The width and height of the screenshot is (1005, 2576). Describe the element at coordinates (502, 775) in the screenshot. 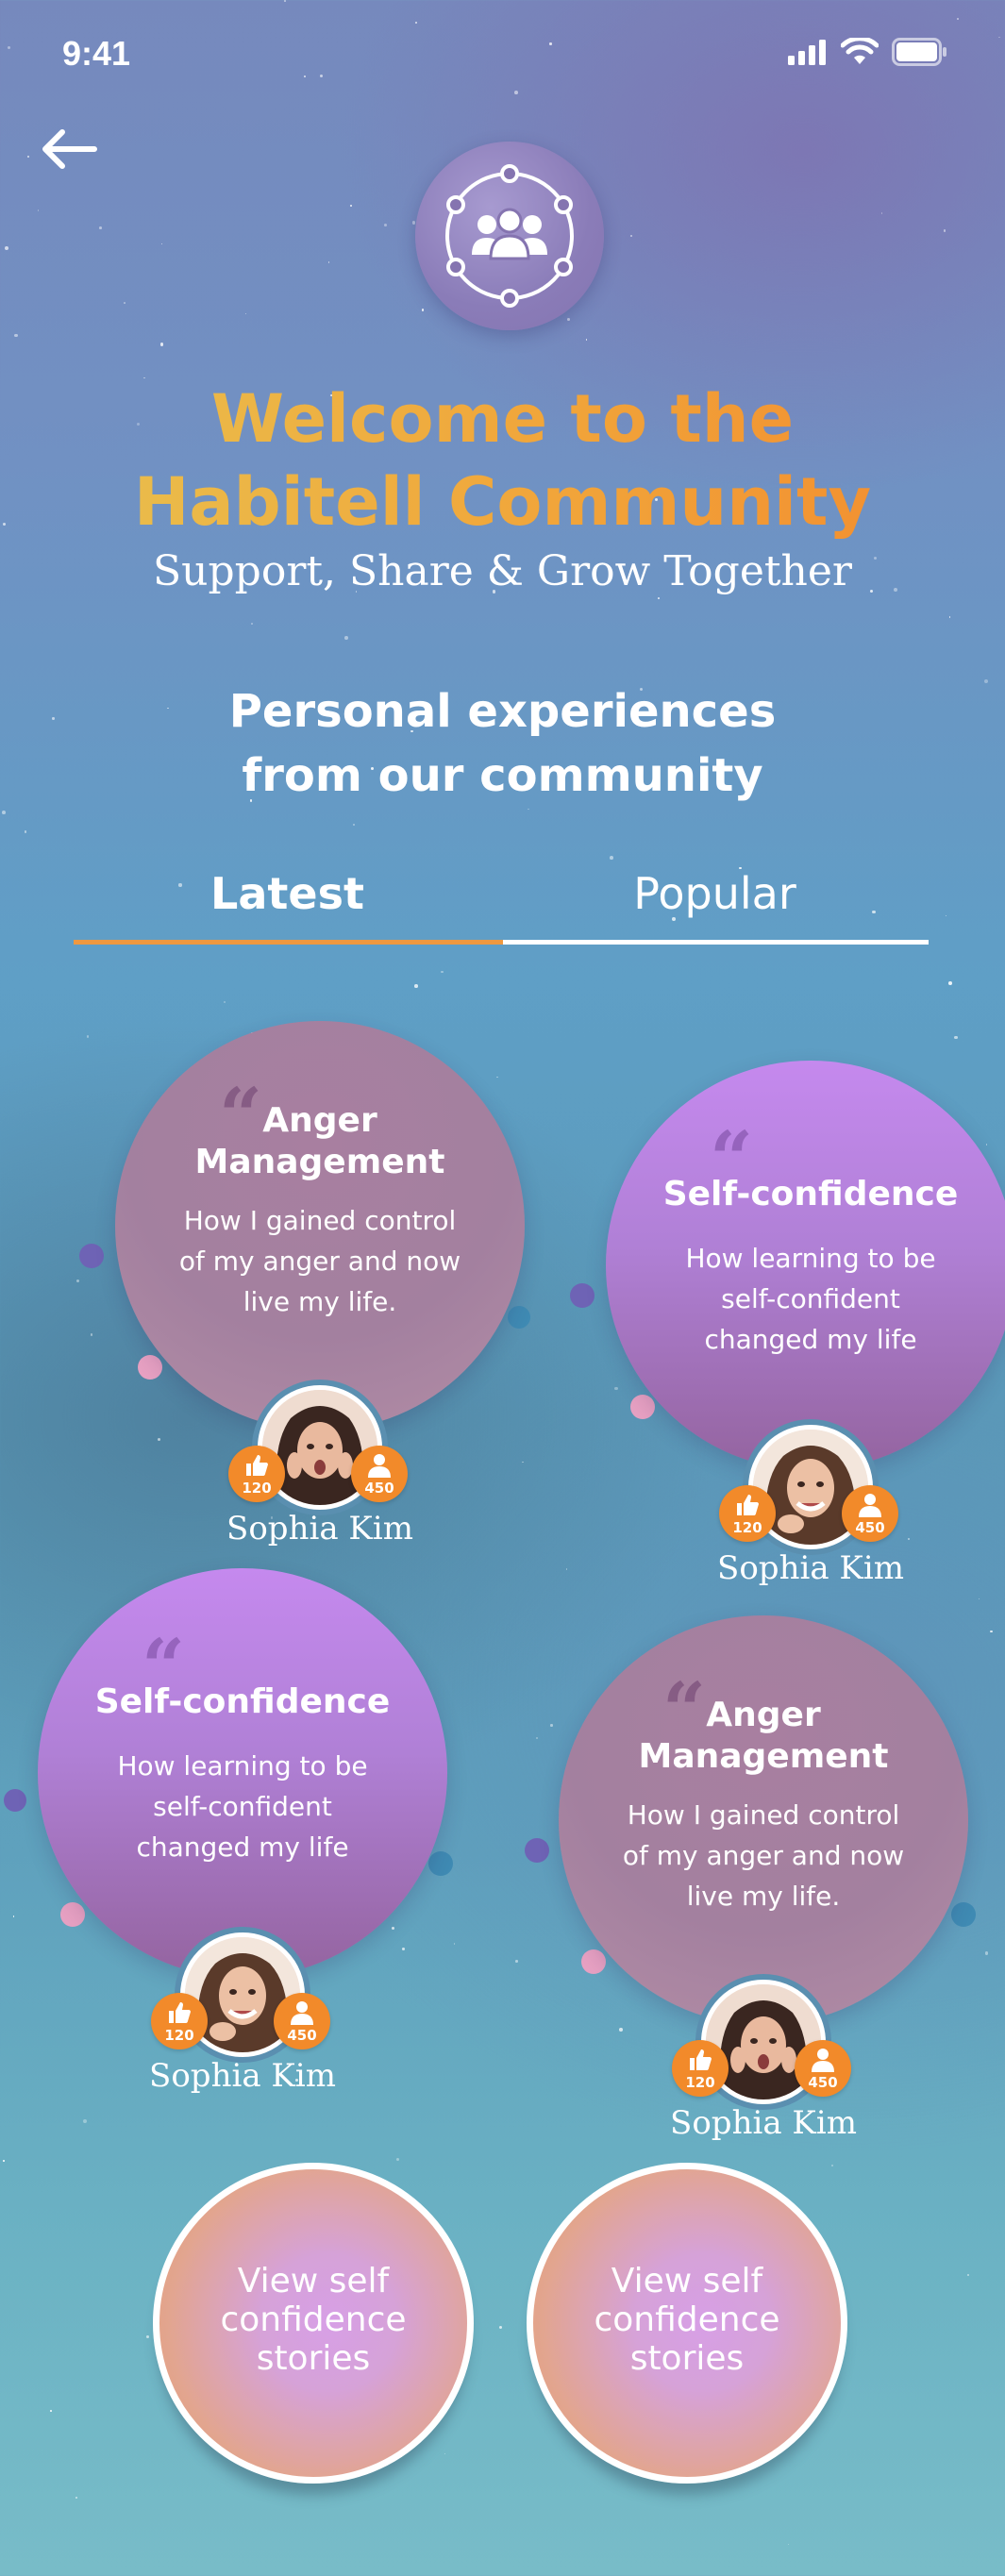

I see `section-title-line2: from our community` at that location.